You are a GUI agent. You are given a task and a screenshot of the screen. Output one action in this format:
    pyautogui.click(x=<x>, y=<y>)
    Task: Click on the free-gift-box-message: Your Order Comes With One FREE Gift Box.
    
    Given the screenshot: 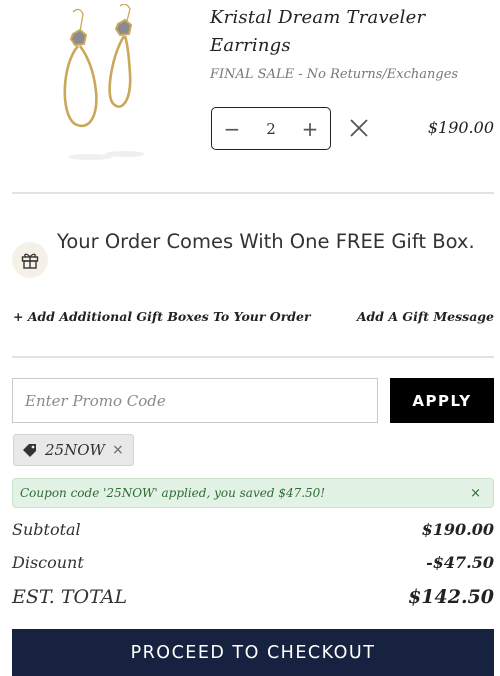 What is the action you would take?
    pyautogui.click(x=266, y=241)
    